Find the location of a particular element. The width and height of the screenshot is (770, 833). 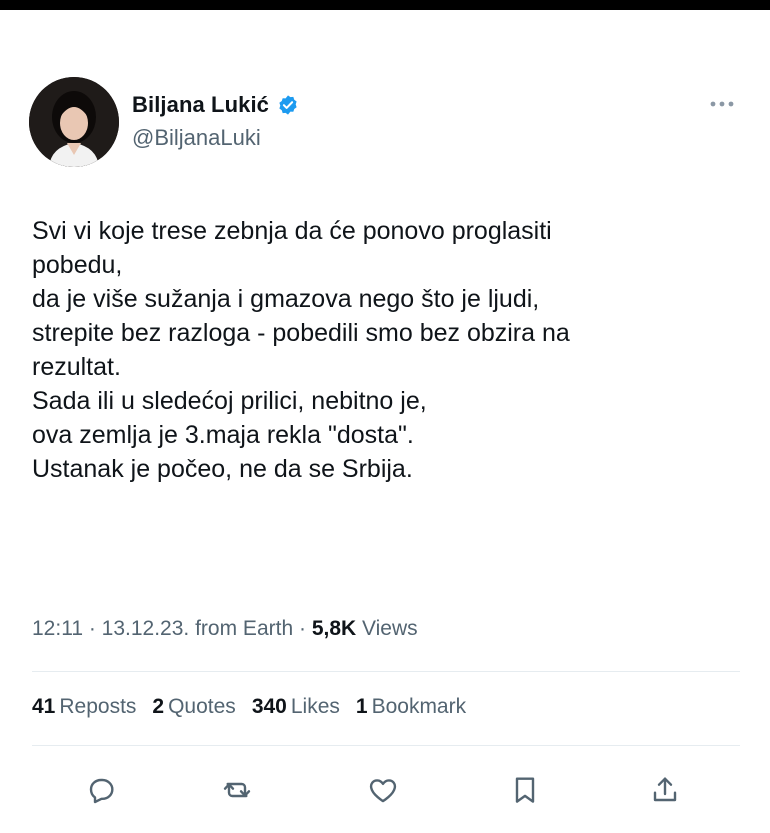

like-button is located at coordinates (383, 790).